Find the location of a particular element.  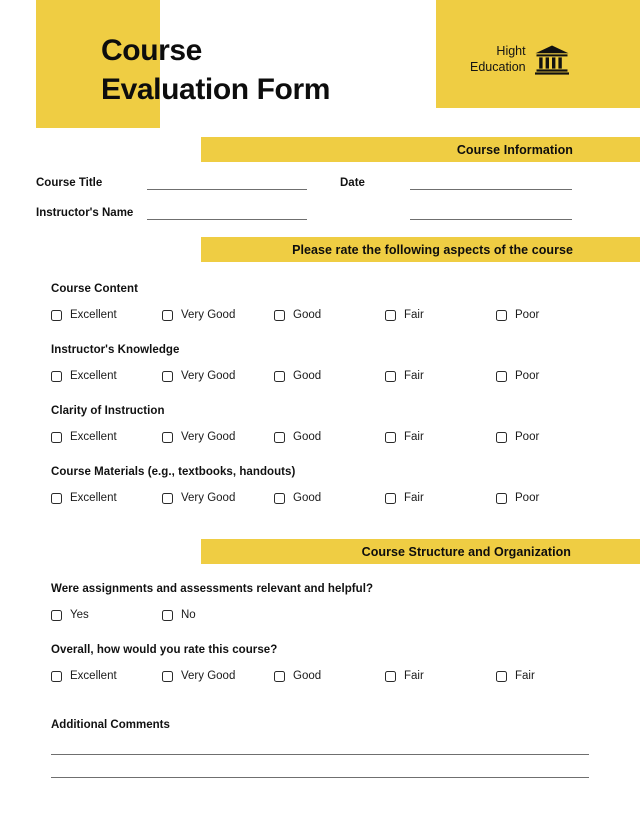

date-secondary-input is located at coordinates (491, 219).